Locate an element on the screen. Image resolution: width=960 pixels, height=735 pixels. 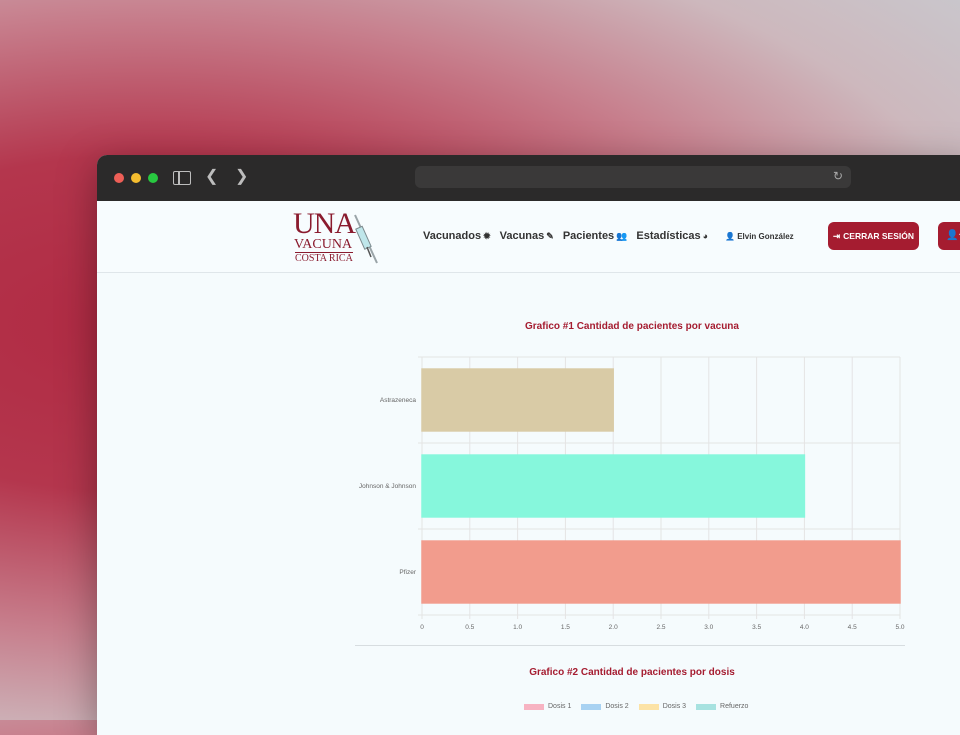
sidebar-toggle-icon is located at coordinates (182, 178).